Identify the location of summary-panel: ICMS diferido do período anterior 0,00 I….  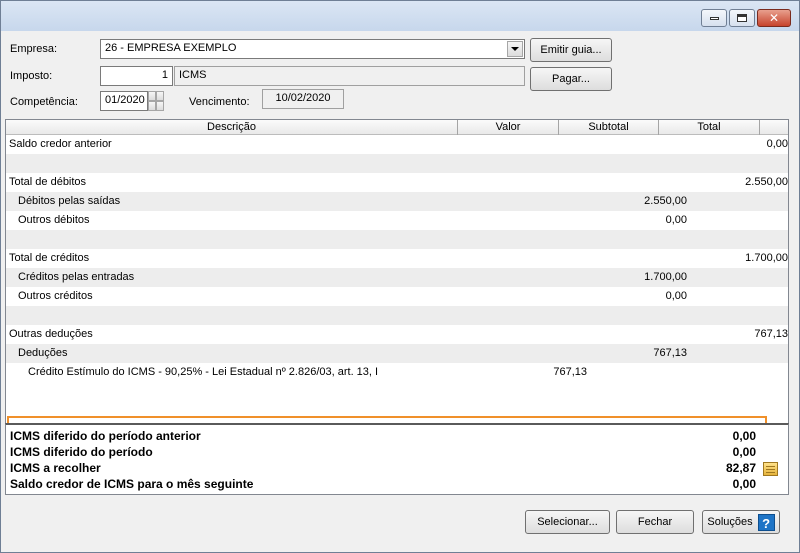
(397, 459).